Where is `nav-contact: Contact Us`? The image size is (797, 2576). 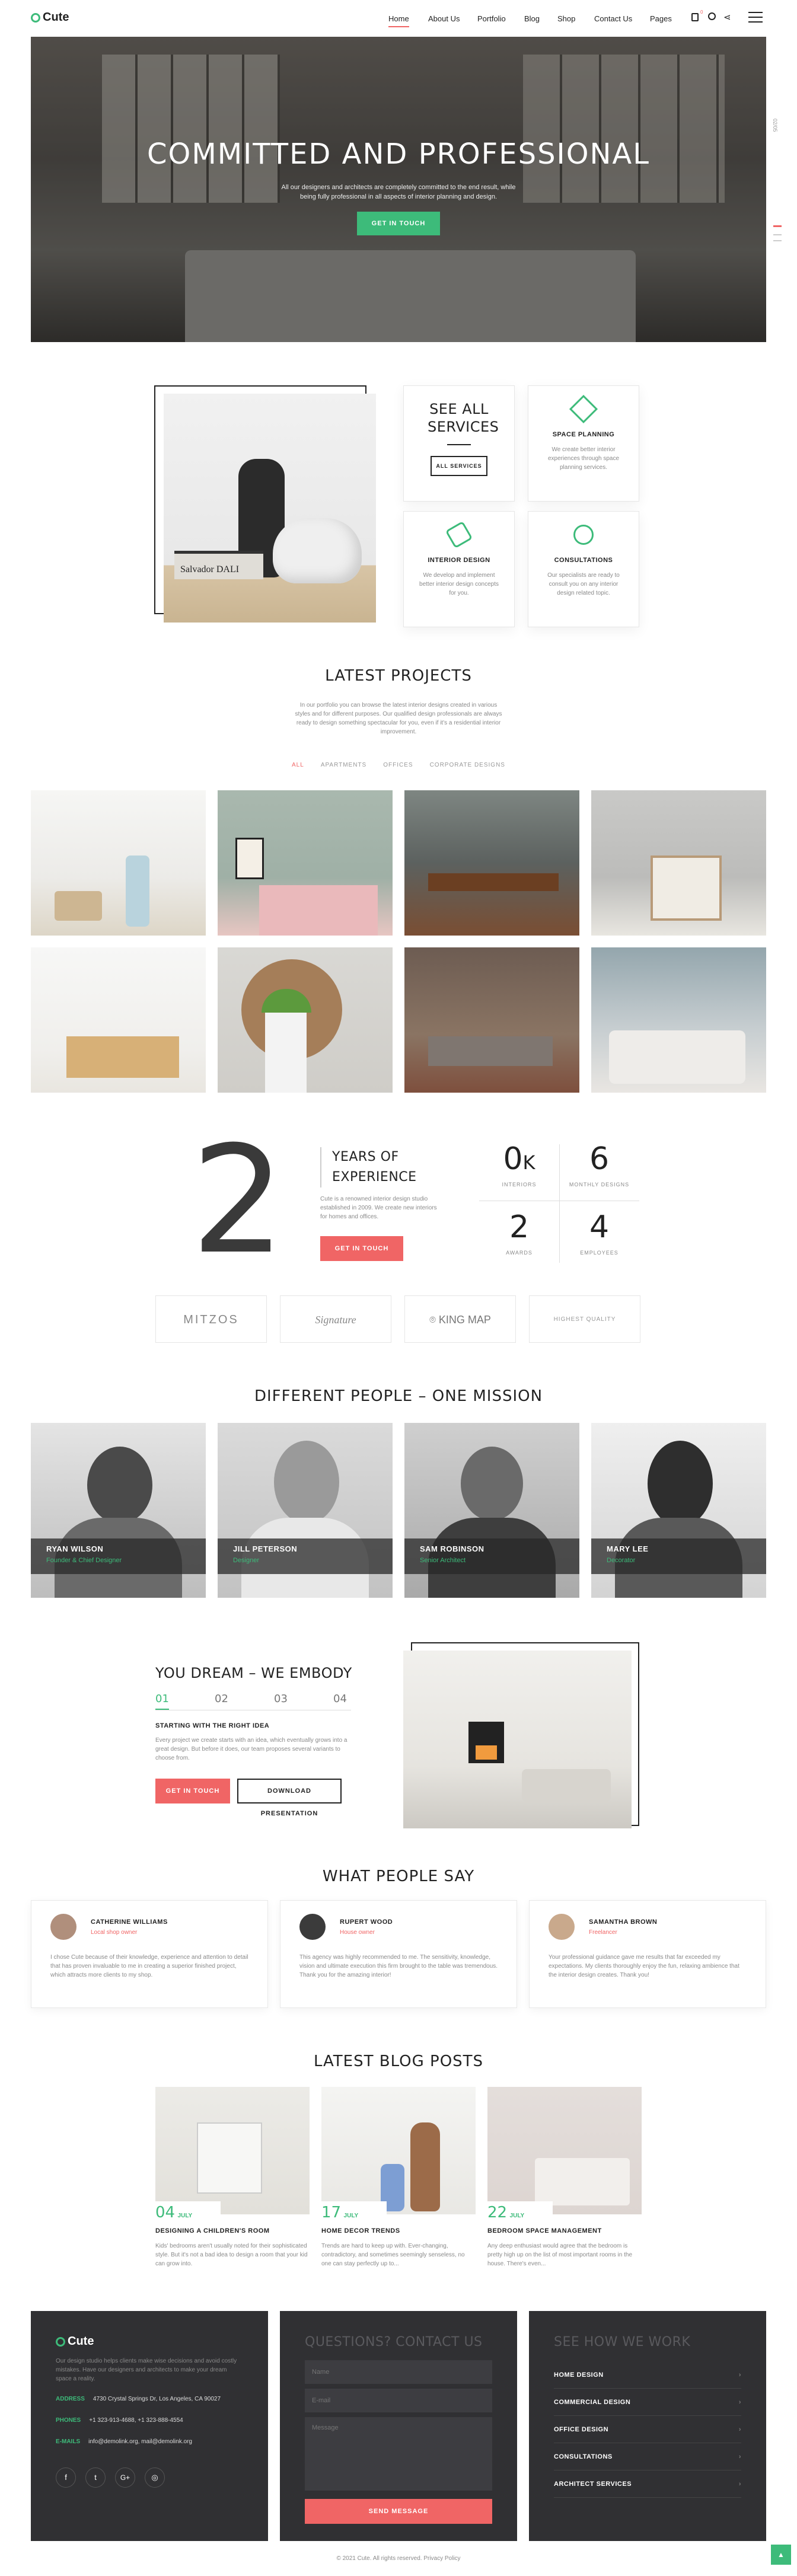 nav-contact: Contact Us is located at coordinates (613, 18).